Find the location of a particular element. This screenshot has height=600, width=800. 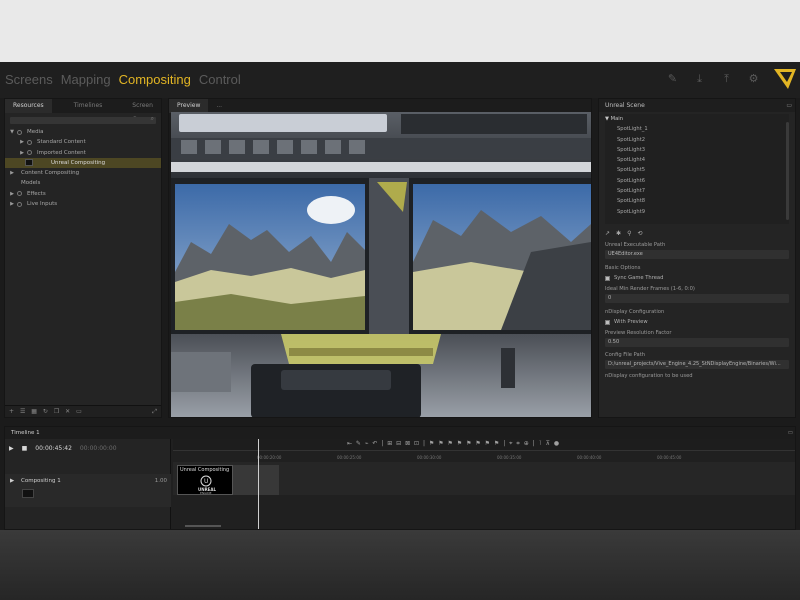

ruler-tick: 00:00:40:00 is located at coordinates (589, 457).